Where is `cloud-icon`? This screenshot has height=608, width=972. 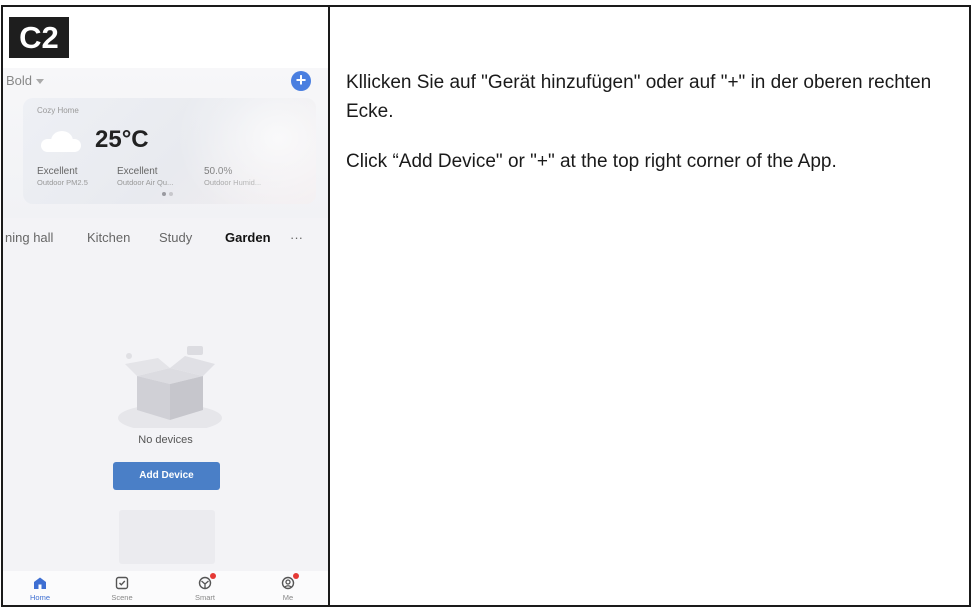
cloud-icon is located at coordinates (61, 141).